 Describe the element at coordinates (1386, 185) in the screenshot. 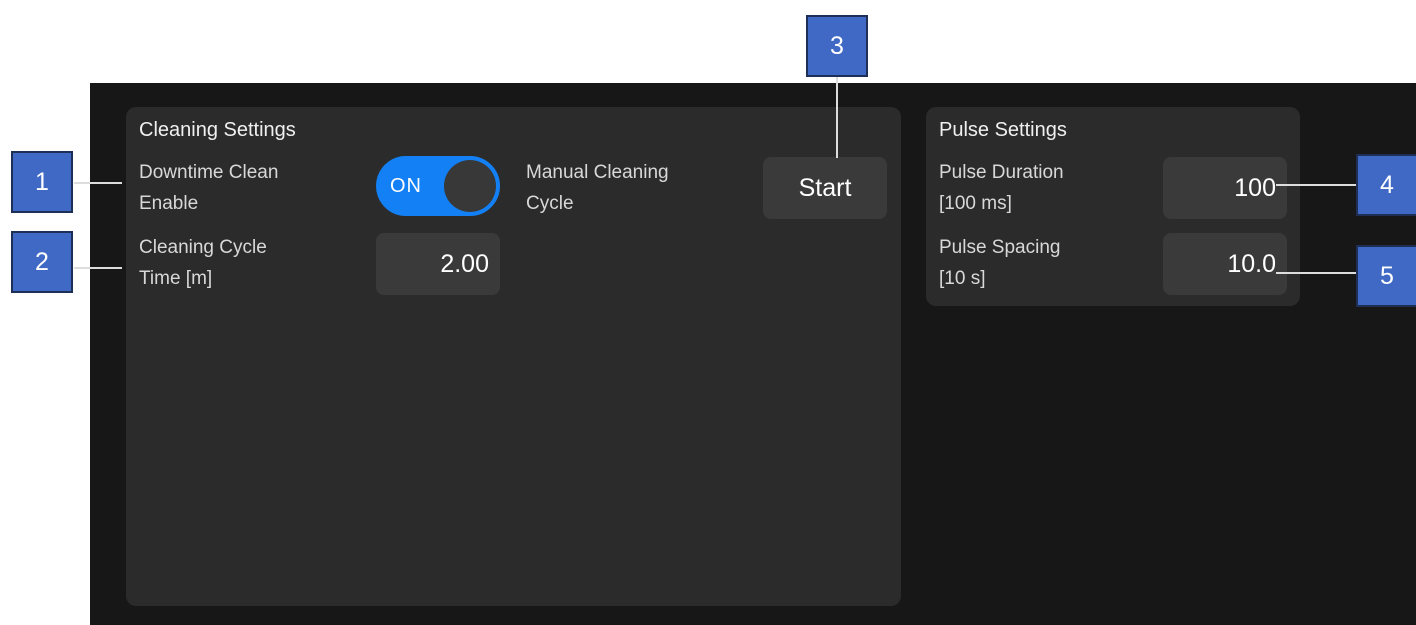

I see `callout-4: 4` at that location.